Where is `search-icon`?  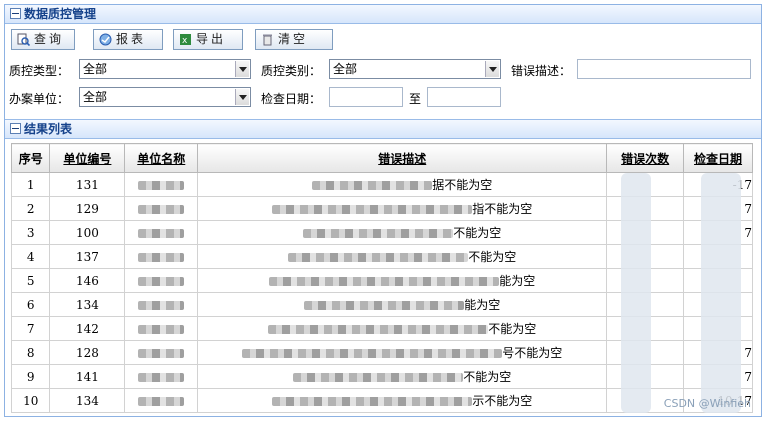 search-icon is located at coordinates (23, 39).